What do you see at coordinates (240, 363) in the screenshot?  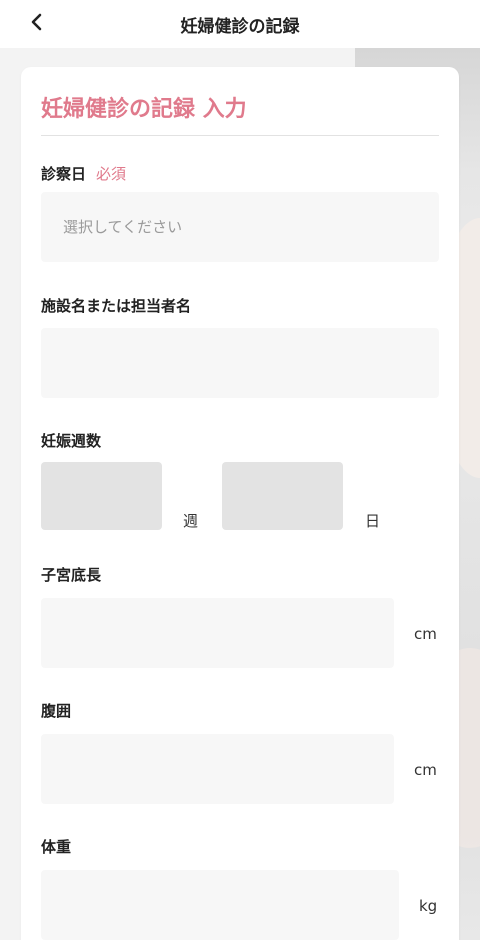 I see `facility-input` at bounding box center [240, 363].